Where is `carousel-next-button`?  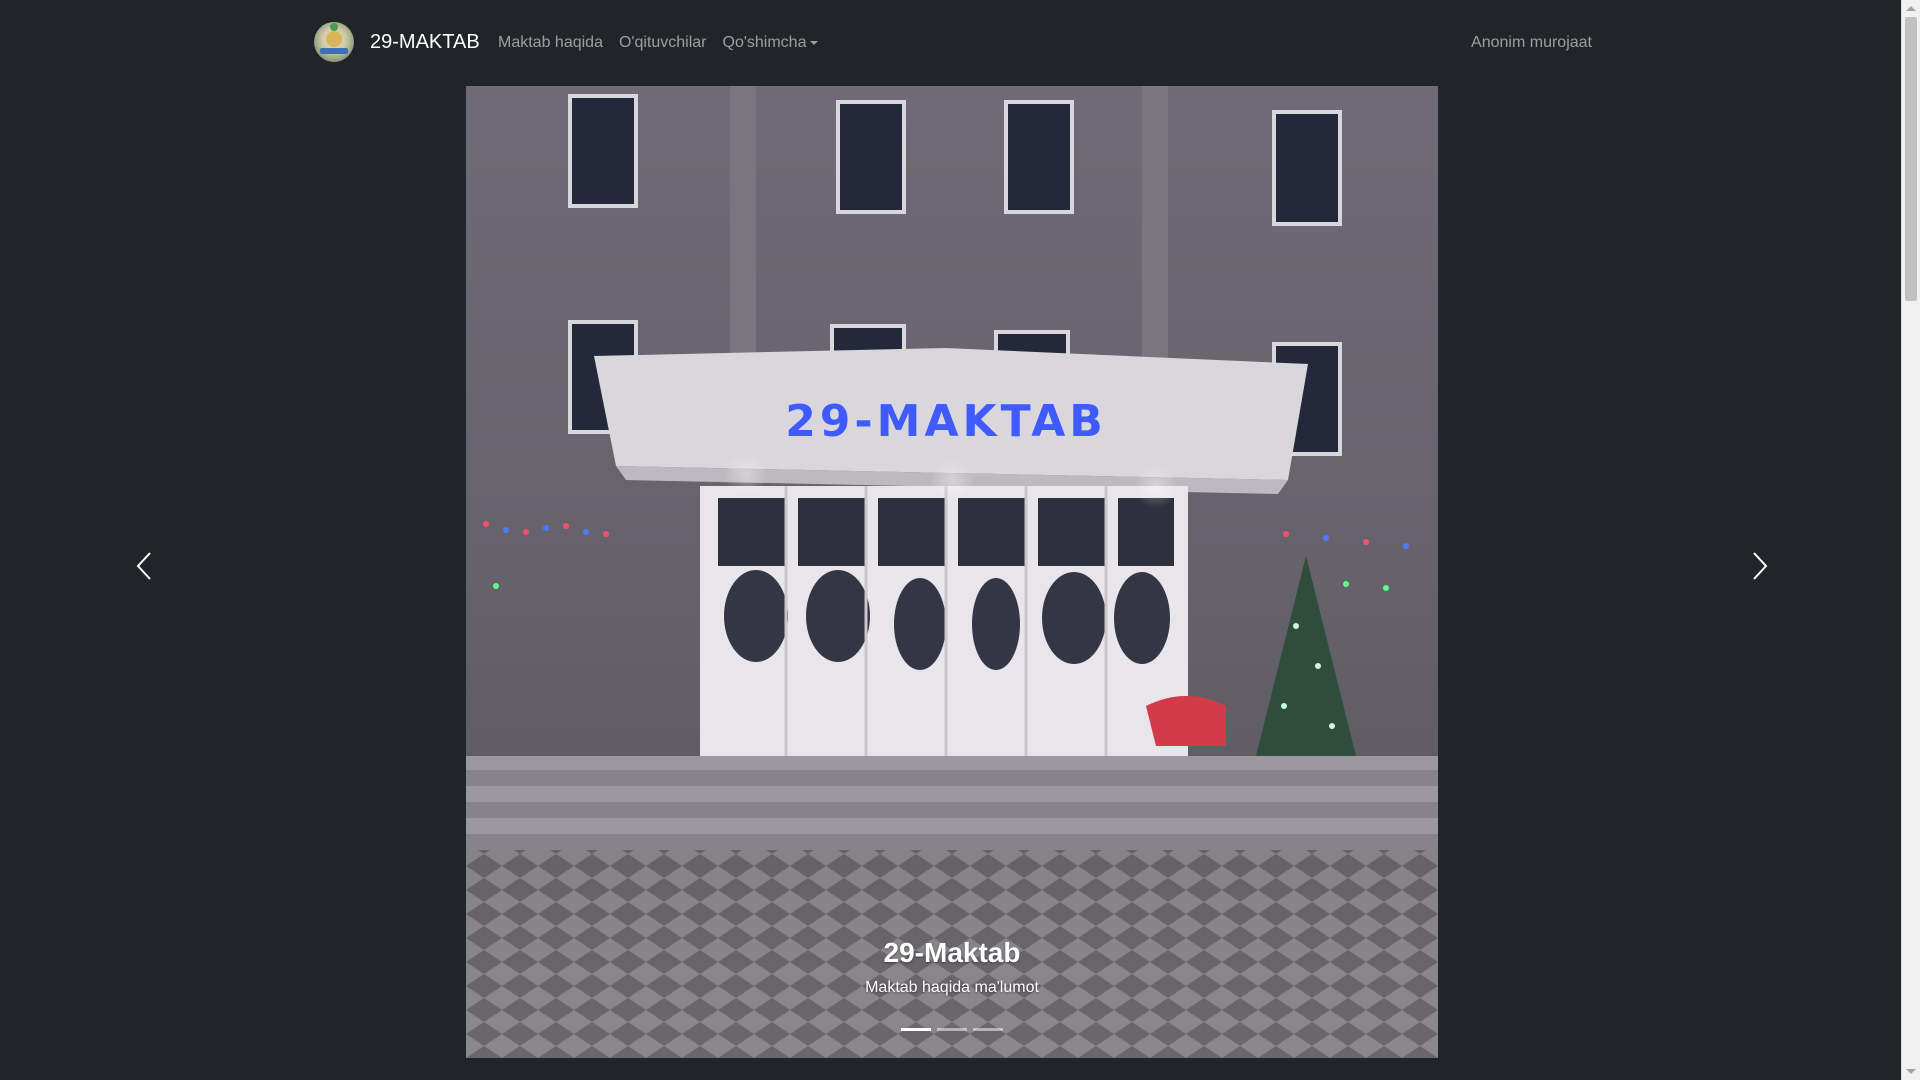 carousel-next-button is located at coordinates (1760, 566).